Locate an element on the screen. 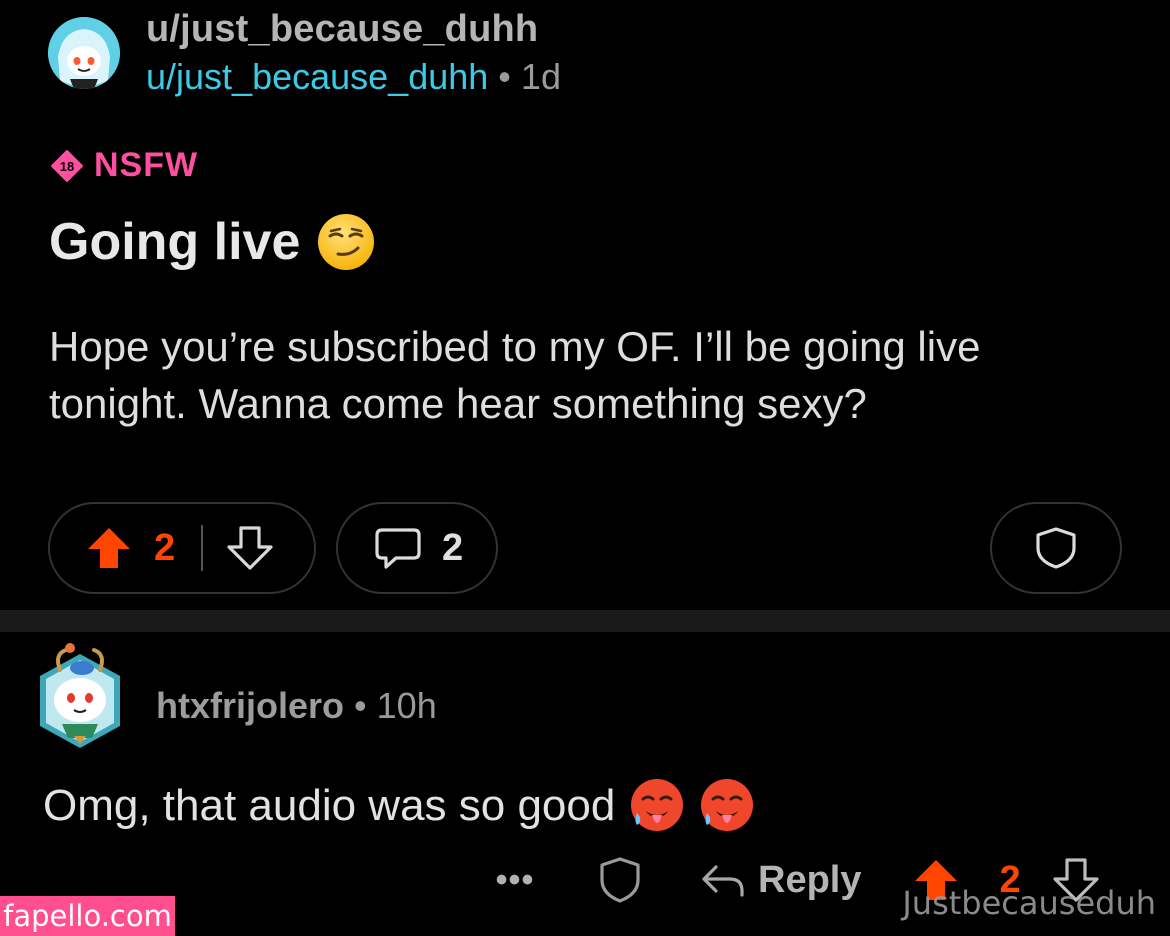  more-dots: ••• is located at coordinates (515, 879).